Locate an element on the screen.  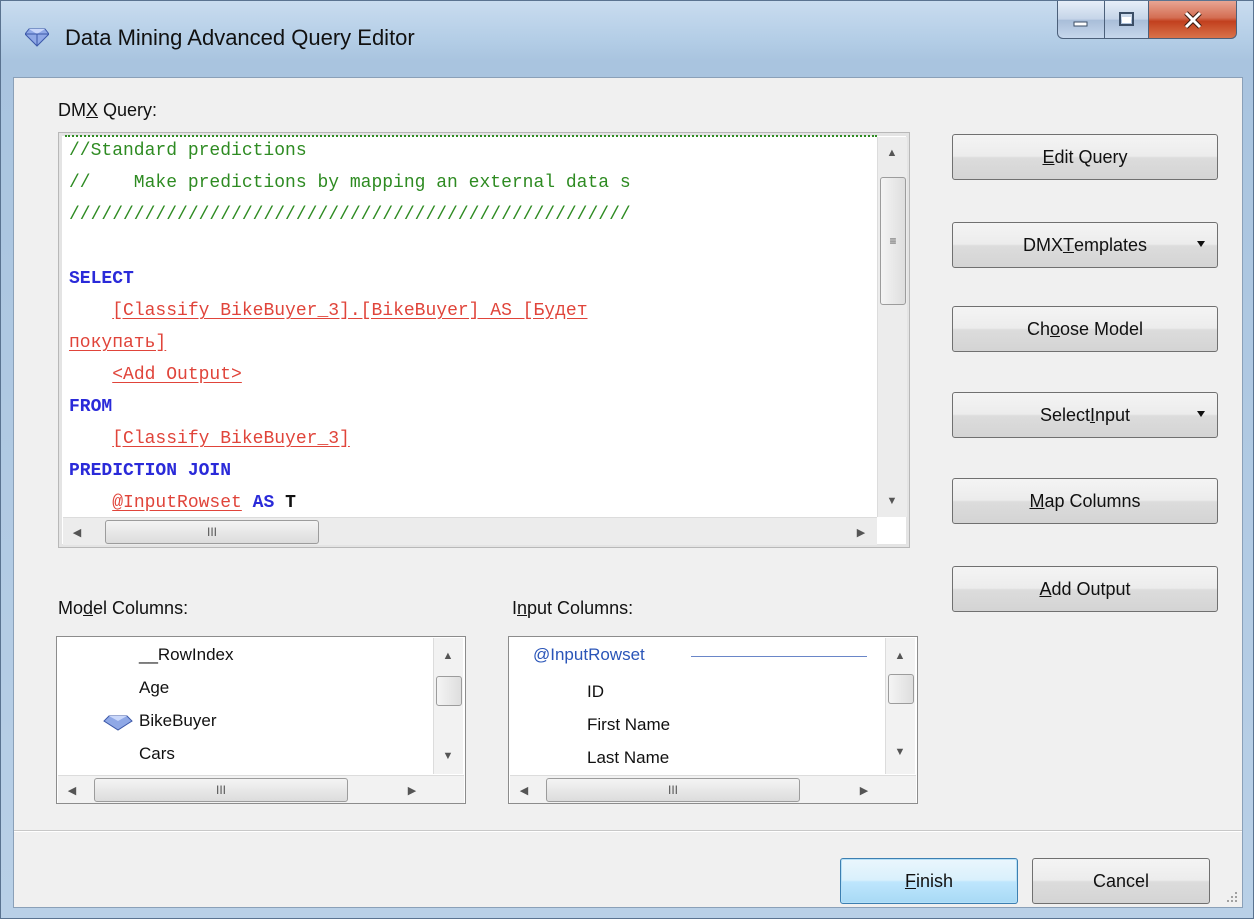
input-table-header: @InputRowset is located at coordinates (589, 655).